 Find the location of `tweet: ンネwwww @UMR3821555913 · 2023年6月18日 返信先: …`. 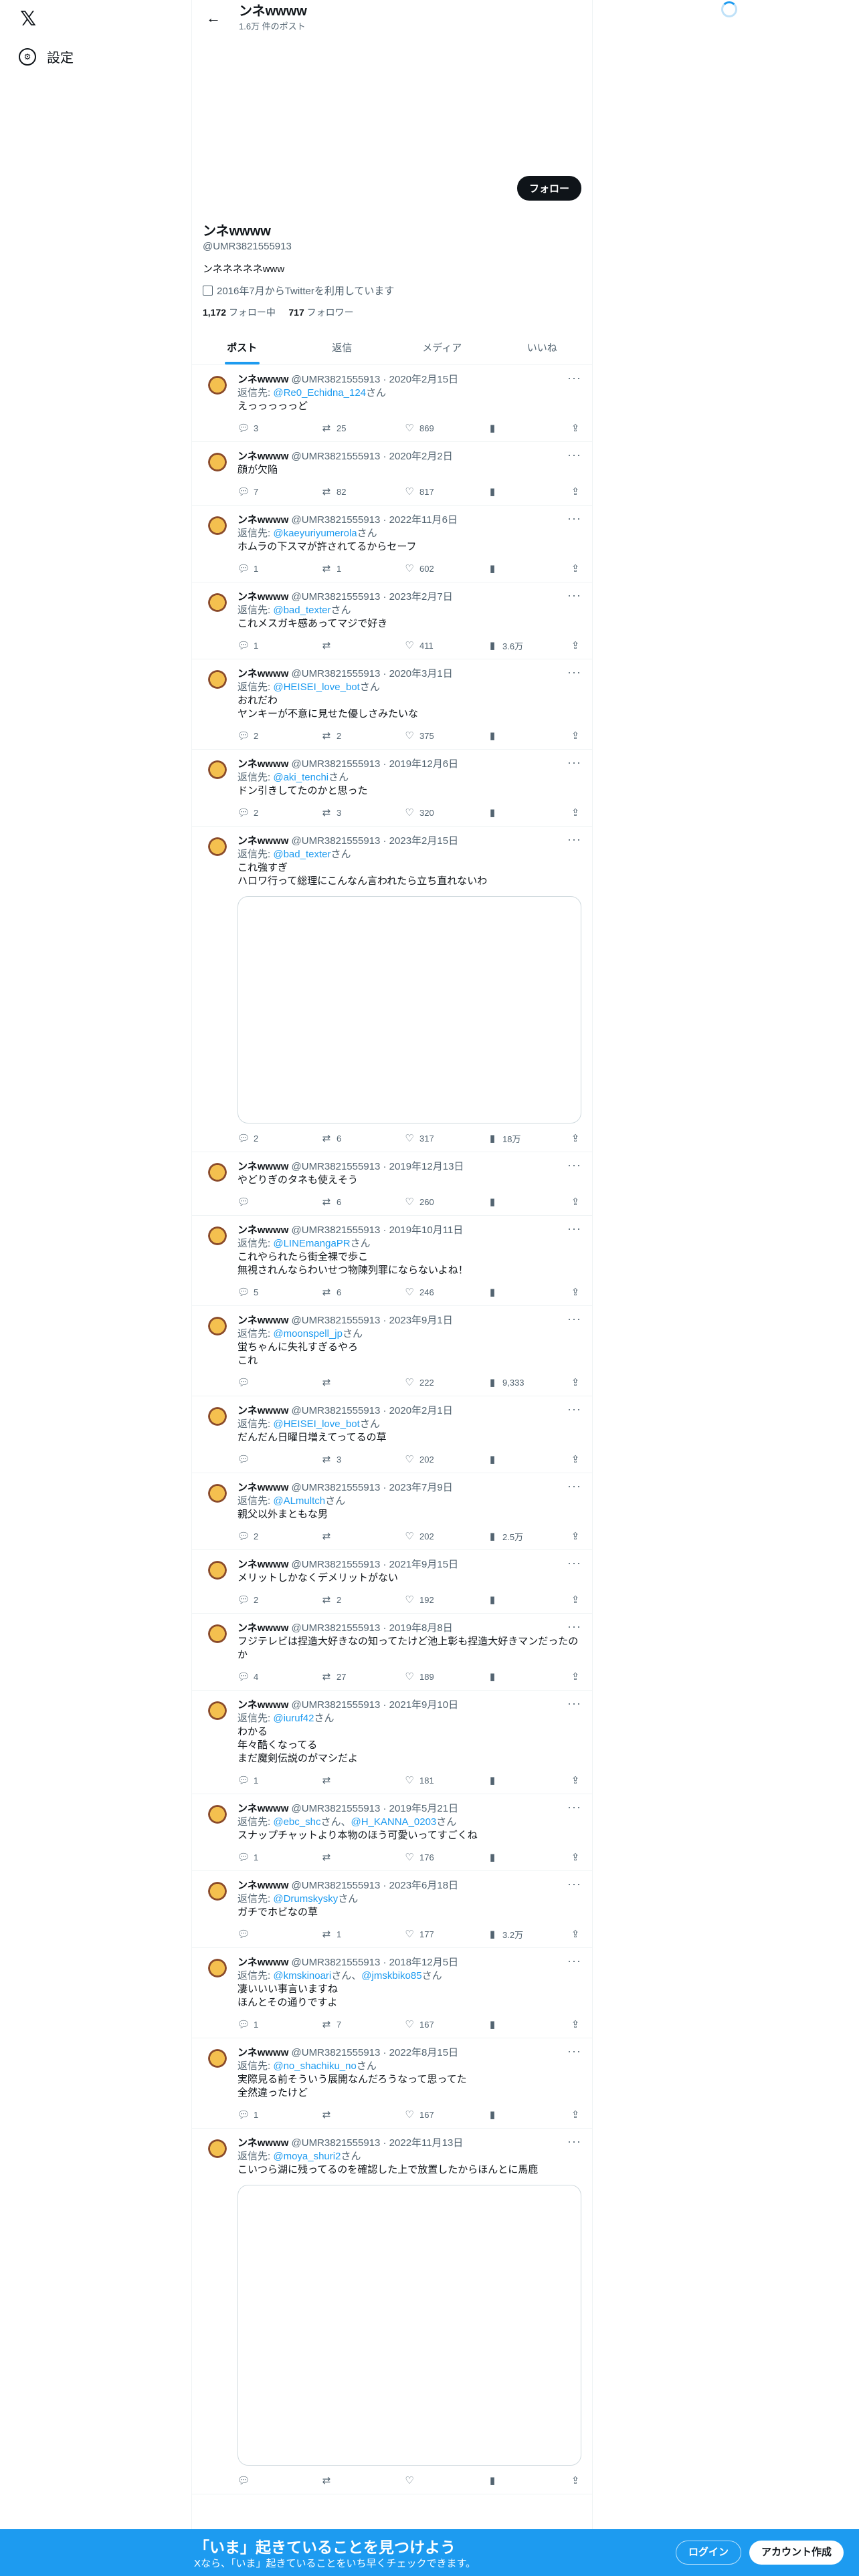

tweet: ンネwwww @UMR3821555913 · 2023年6月18日 返信先: … is located at coordinates (392, 1909).